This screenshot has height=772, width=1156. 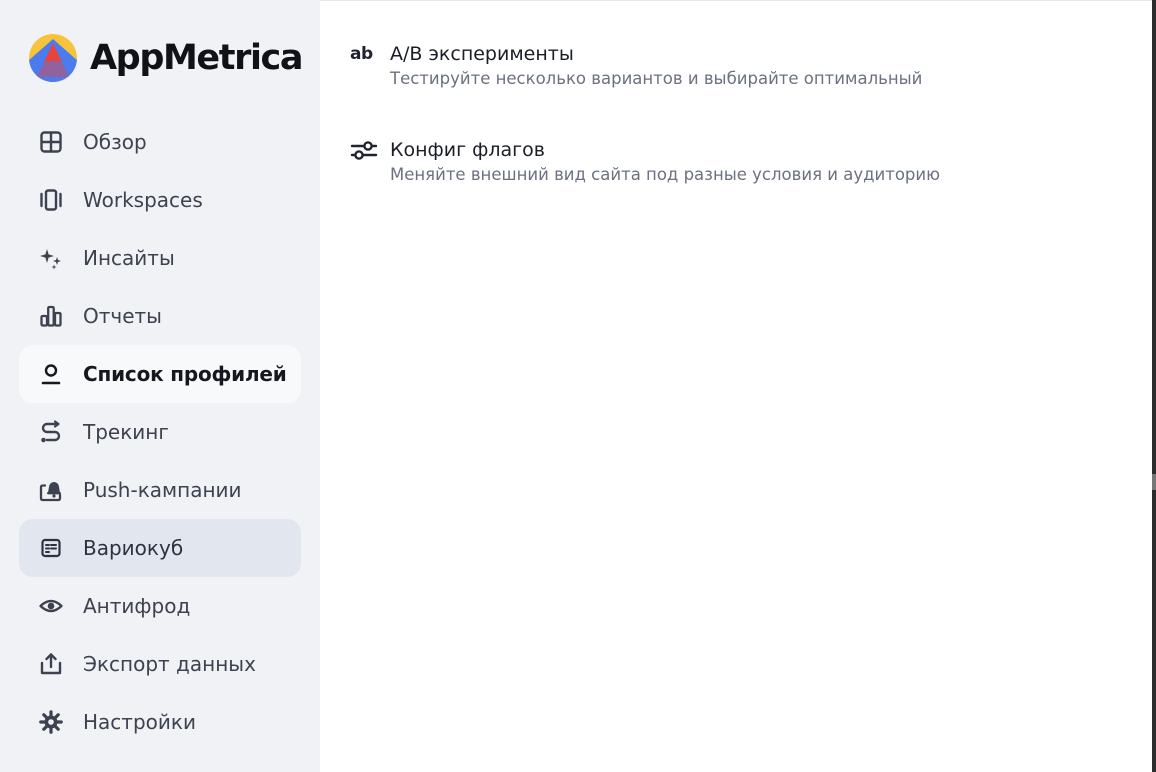 What do you see at coordinates (730, 150) in the screenshot?
I see `flags-config-header: Конфиг флагов` at bounding box center [730, 150].